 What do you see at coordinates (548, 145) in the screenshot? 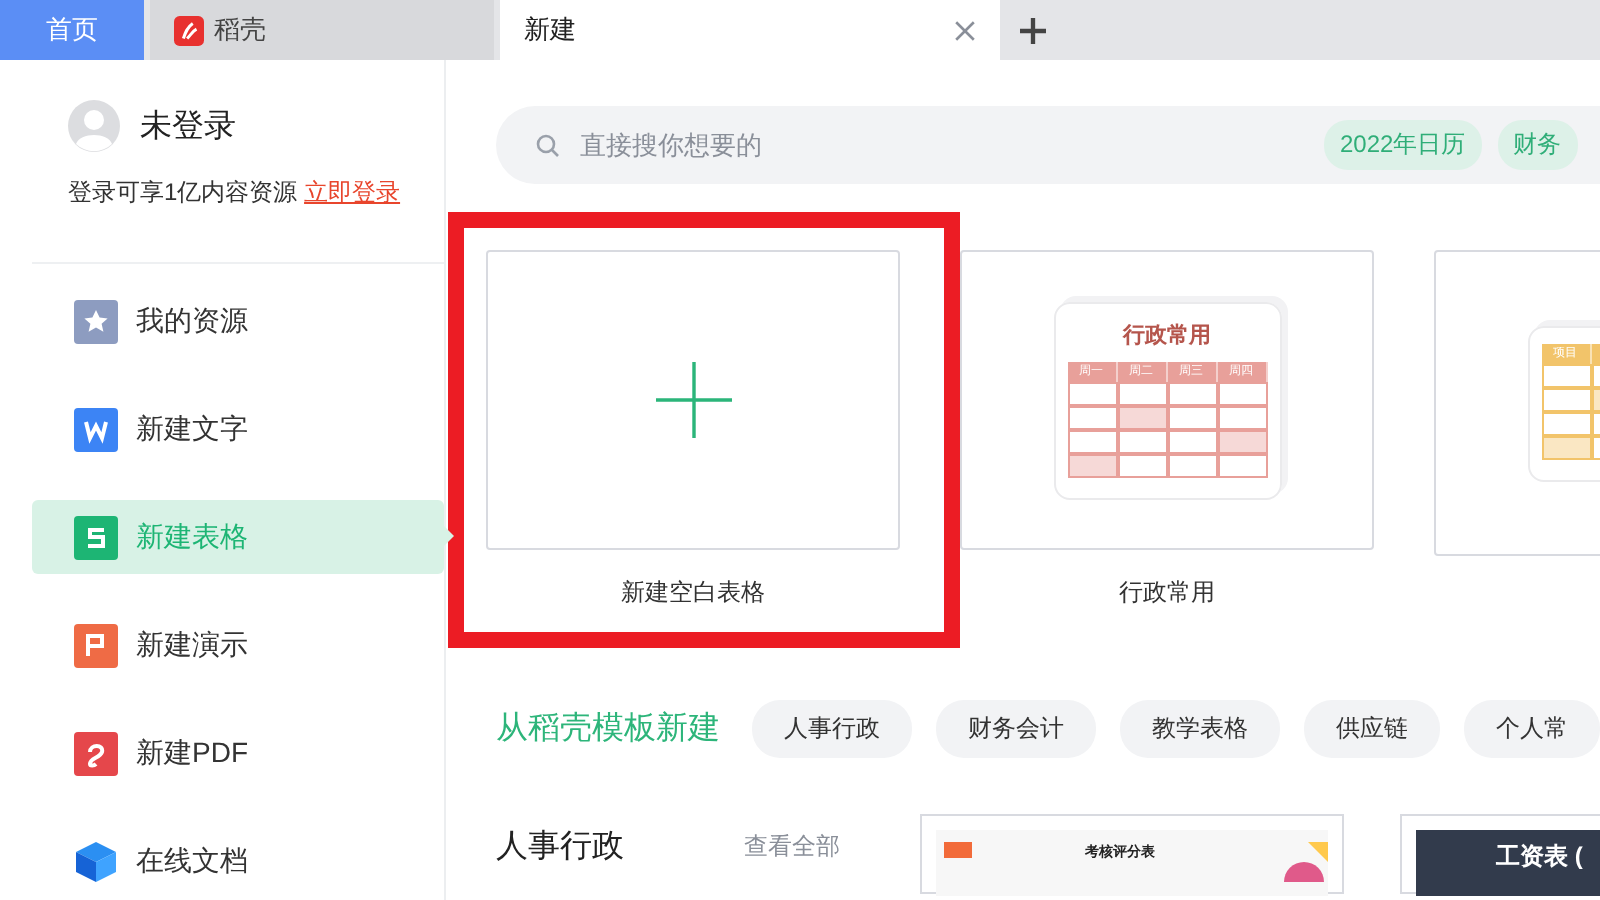
I see `search-icon` at bounding box center [548, 145].